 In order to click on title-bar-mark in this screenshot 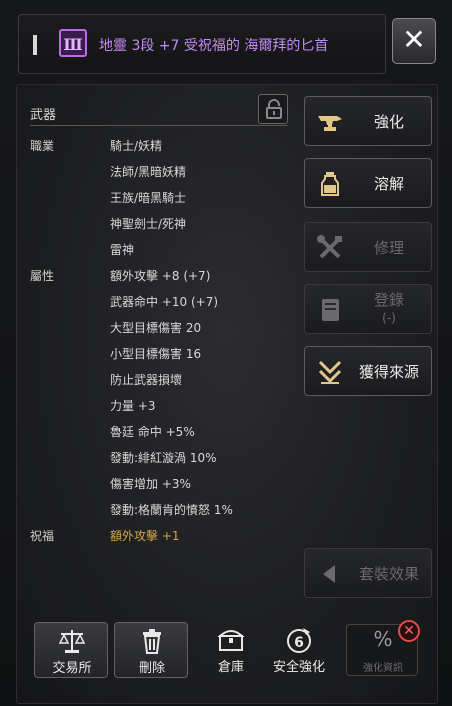, I will do `click(35, 45)`.